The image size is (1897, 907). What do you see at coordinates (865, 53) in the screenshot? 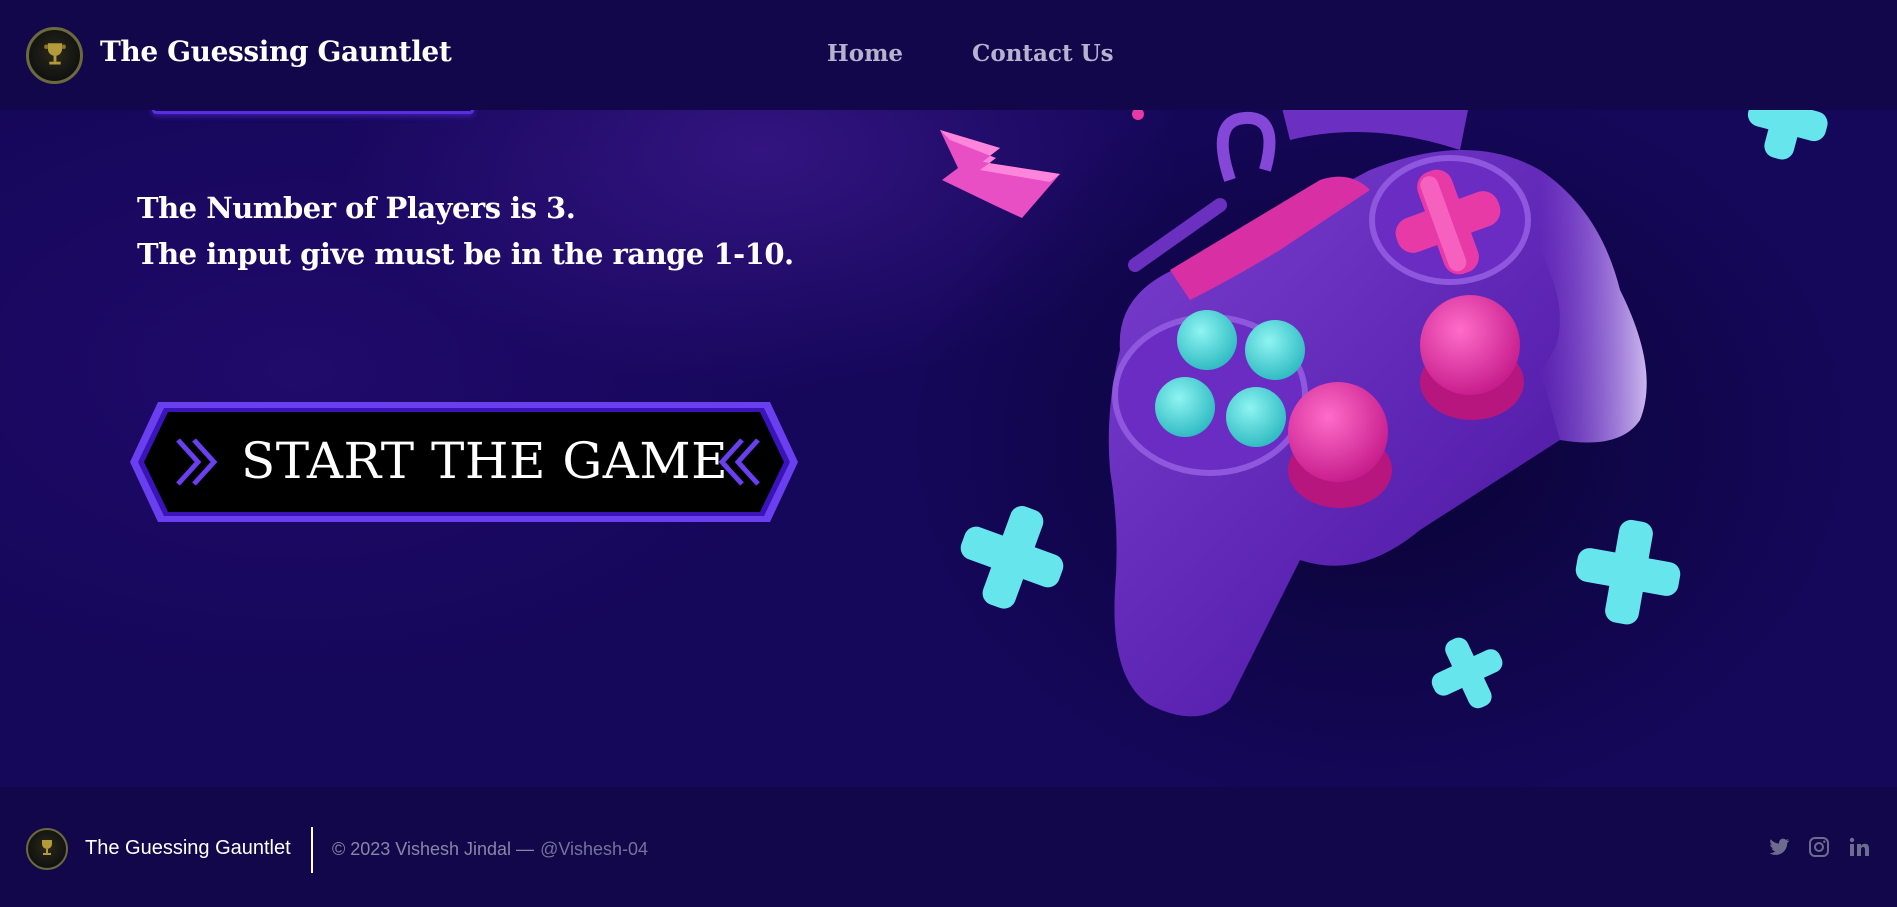
I see `nav-link-home: Home` at bounding box center [865, 53].